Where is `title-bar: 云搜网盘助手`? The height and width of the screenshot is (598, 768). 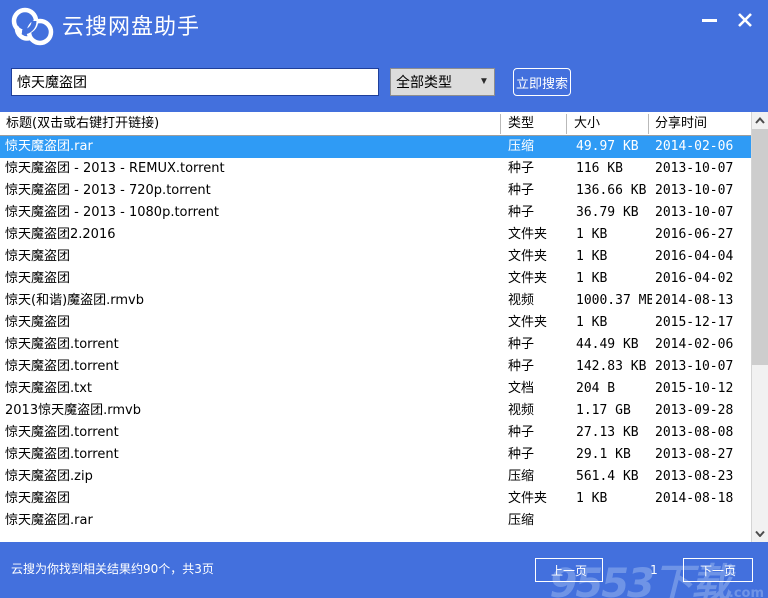 title-bar: 云搜网盘助手 is located at coordinates (384, 28).